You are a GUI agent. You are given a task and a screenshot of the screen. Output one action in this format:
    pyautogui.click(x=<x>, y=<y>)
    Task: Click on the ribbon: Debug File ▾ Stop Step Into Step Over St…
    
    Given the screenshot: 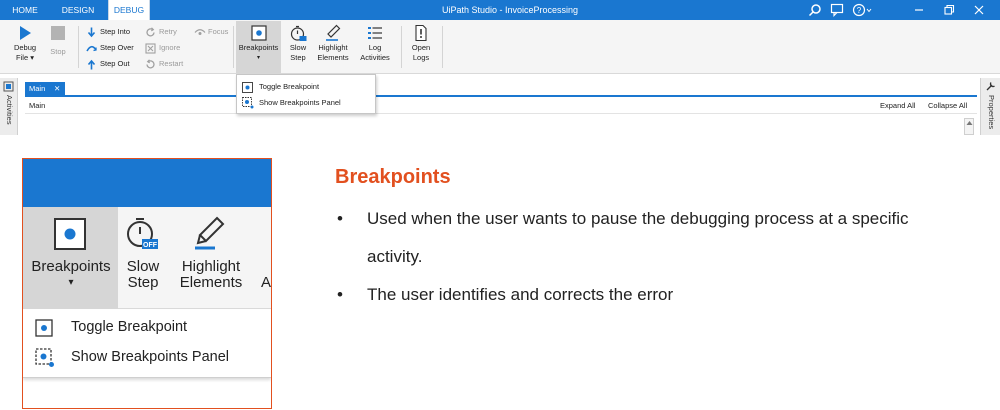 What is the action you would take?
    pyautogui.click(x=500, y=47)
    